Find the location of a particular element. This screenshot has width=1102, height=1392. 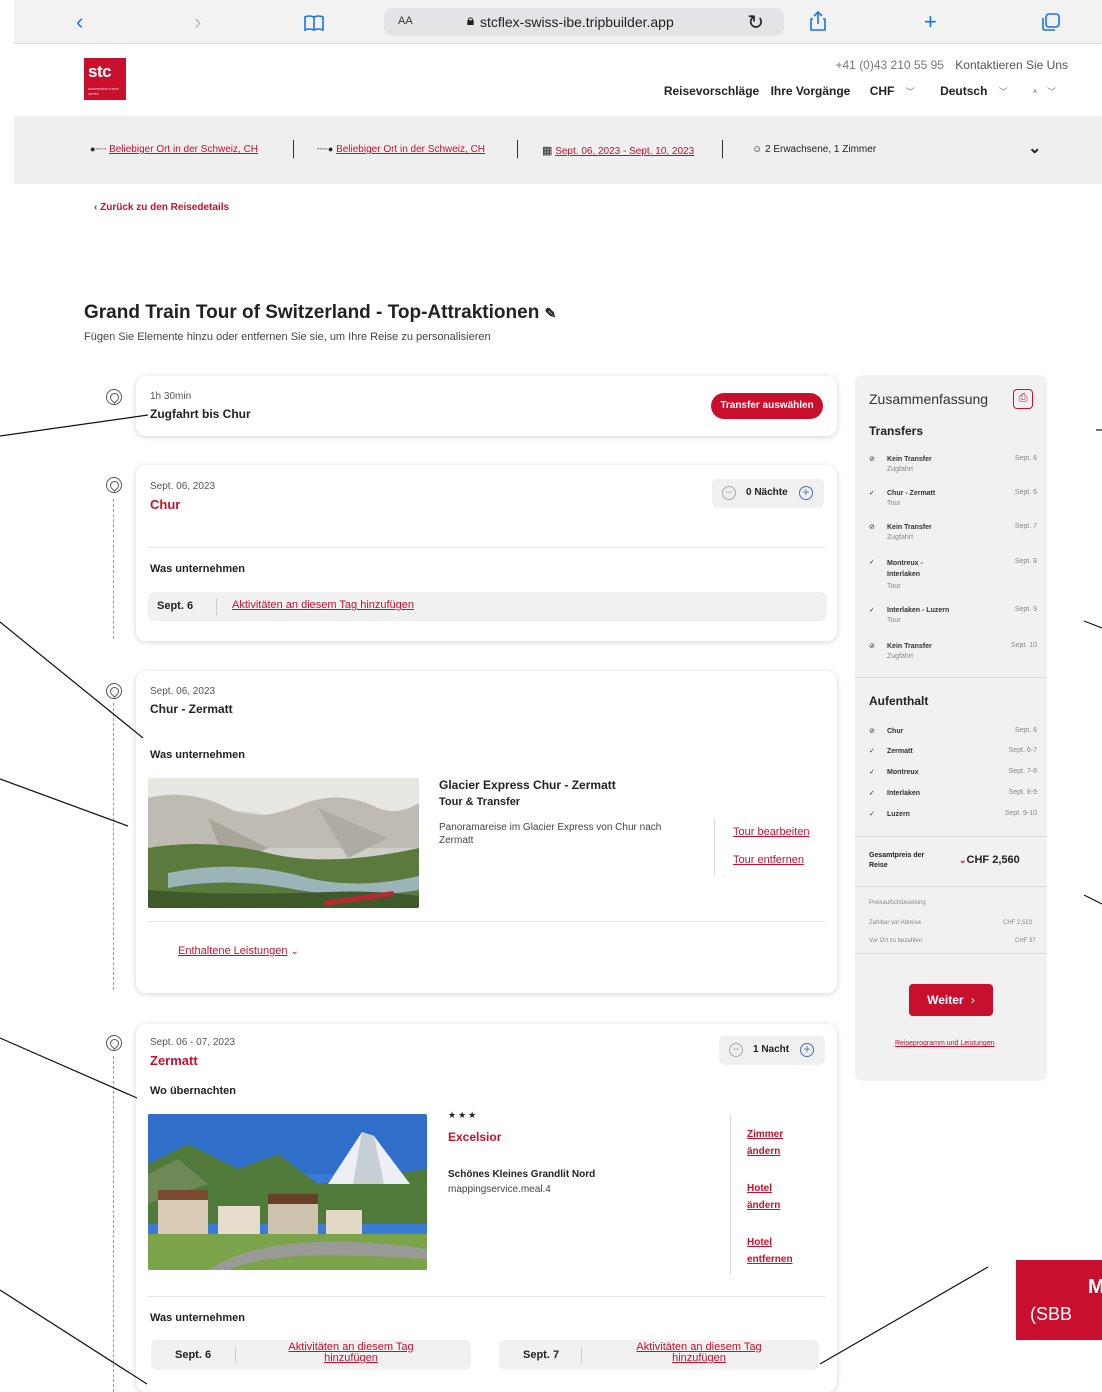

remove-hotel-link: Hotel entfernen is located at coordinates (770, 1251).